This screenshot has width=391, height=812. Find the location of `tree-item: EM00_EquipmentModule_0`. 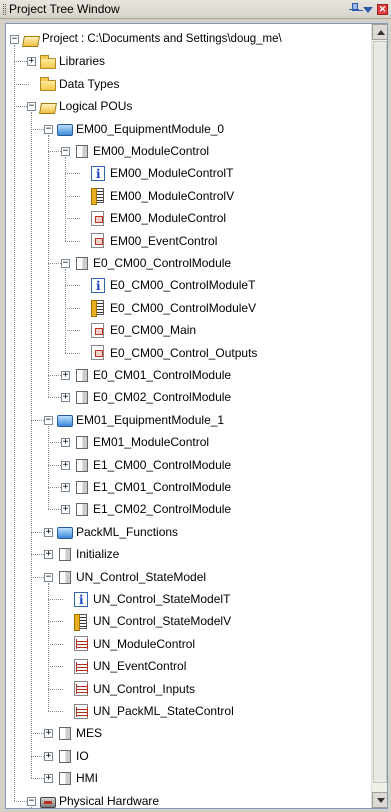

tree-item: EM00_EquipmentModule_0 is located at coordinates (140, 129).